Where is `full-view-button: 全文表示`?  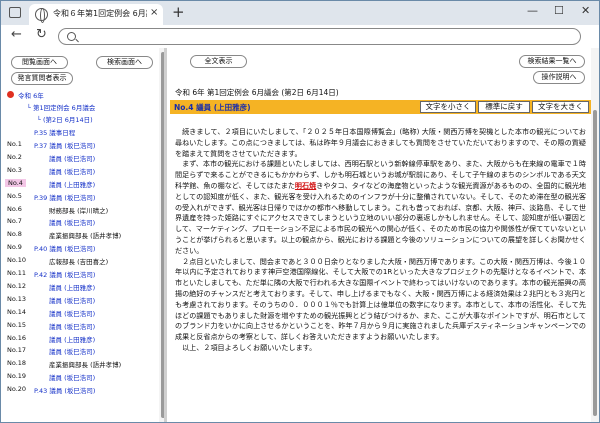
full-view-button: 全文表示 is located at coordinates (218, 61).